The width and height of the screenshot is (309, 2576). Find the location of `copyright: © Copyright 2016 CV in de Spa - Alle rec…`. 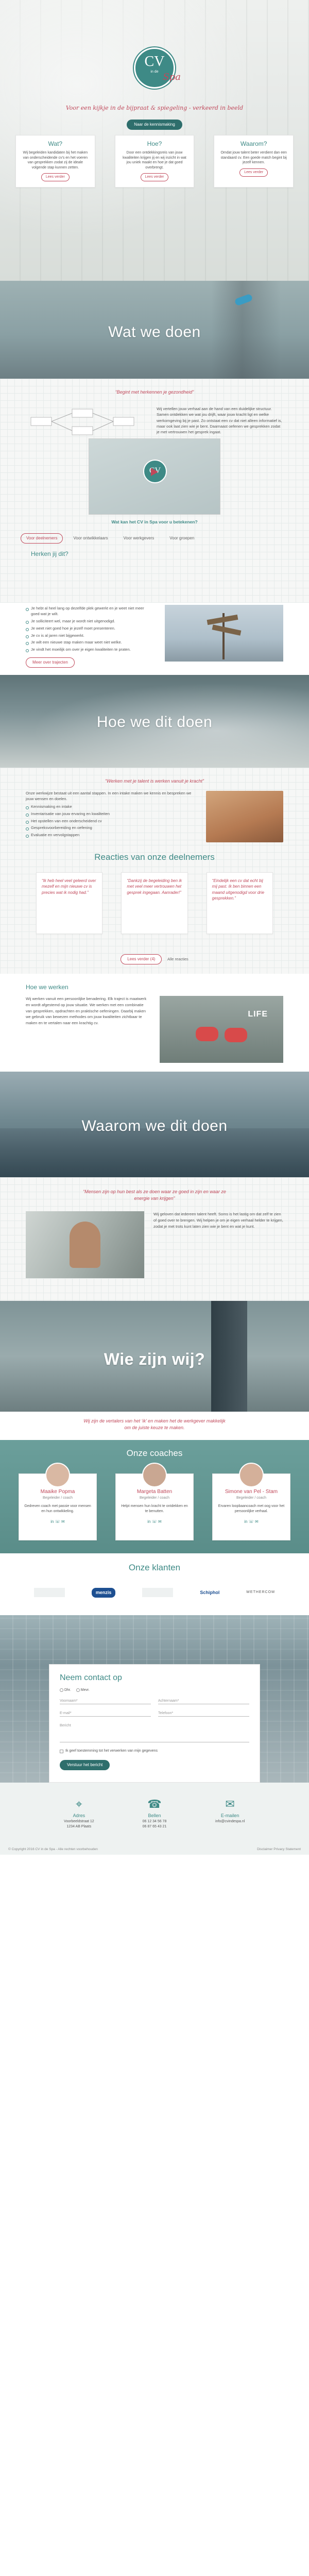

copyright: © Copyright 2016 CV in de Spa - Alle rec… is located at coordinates (53, 1849).